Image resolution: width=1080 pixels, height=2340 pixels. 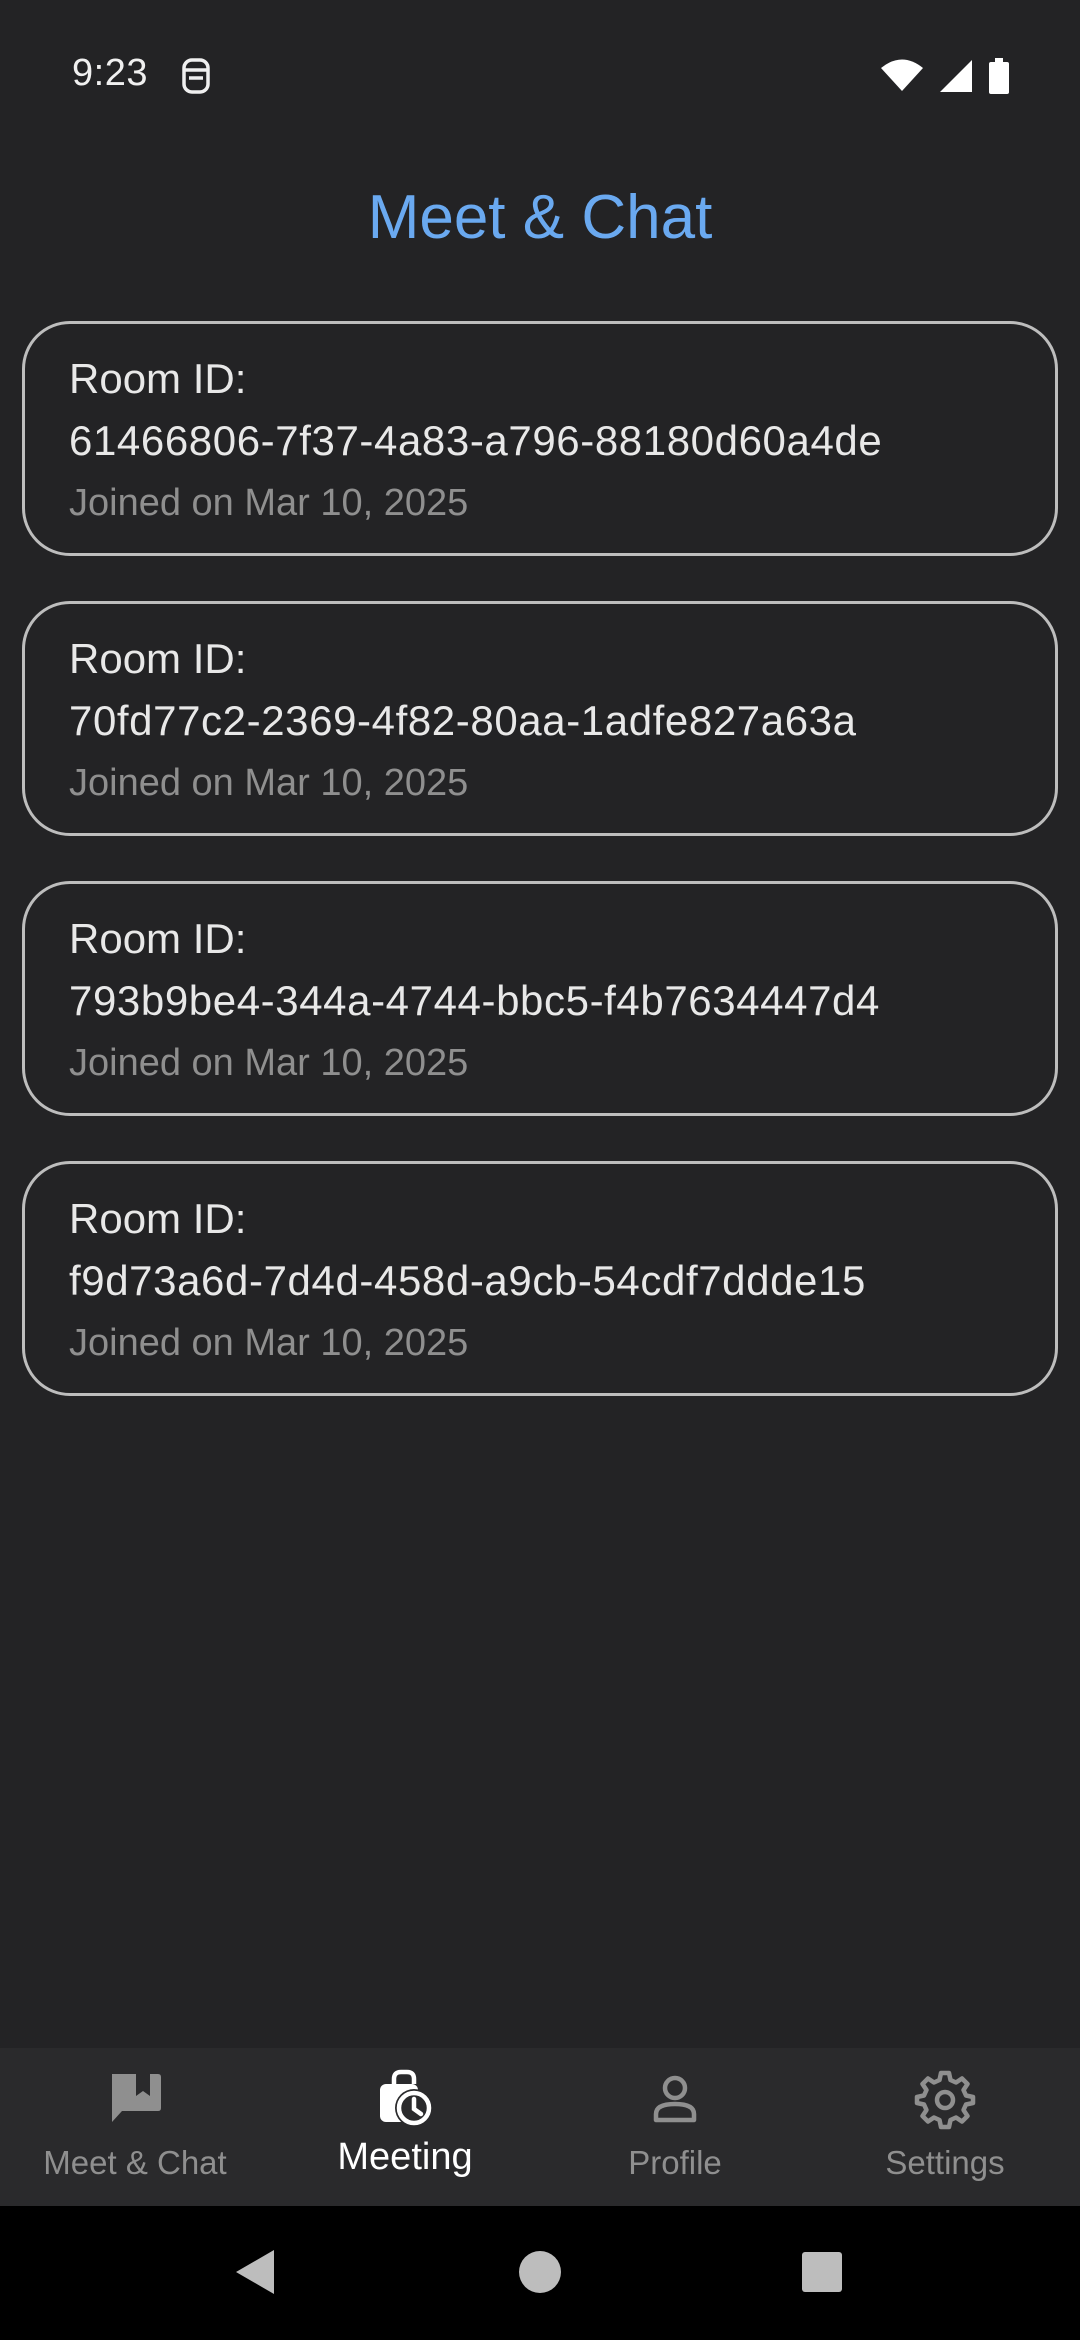 I want to click on nav-label: Meet & Chat, so click(x=135, y=2162).